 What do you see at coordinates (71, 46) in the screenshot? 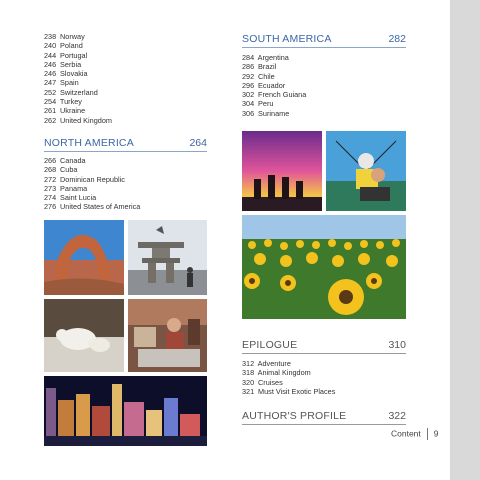
I see `toc-entry-title: Poland` at bounding box center [71, 46].